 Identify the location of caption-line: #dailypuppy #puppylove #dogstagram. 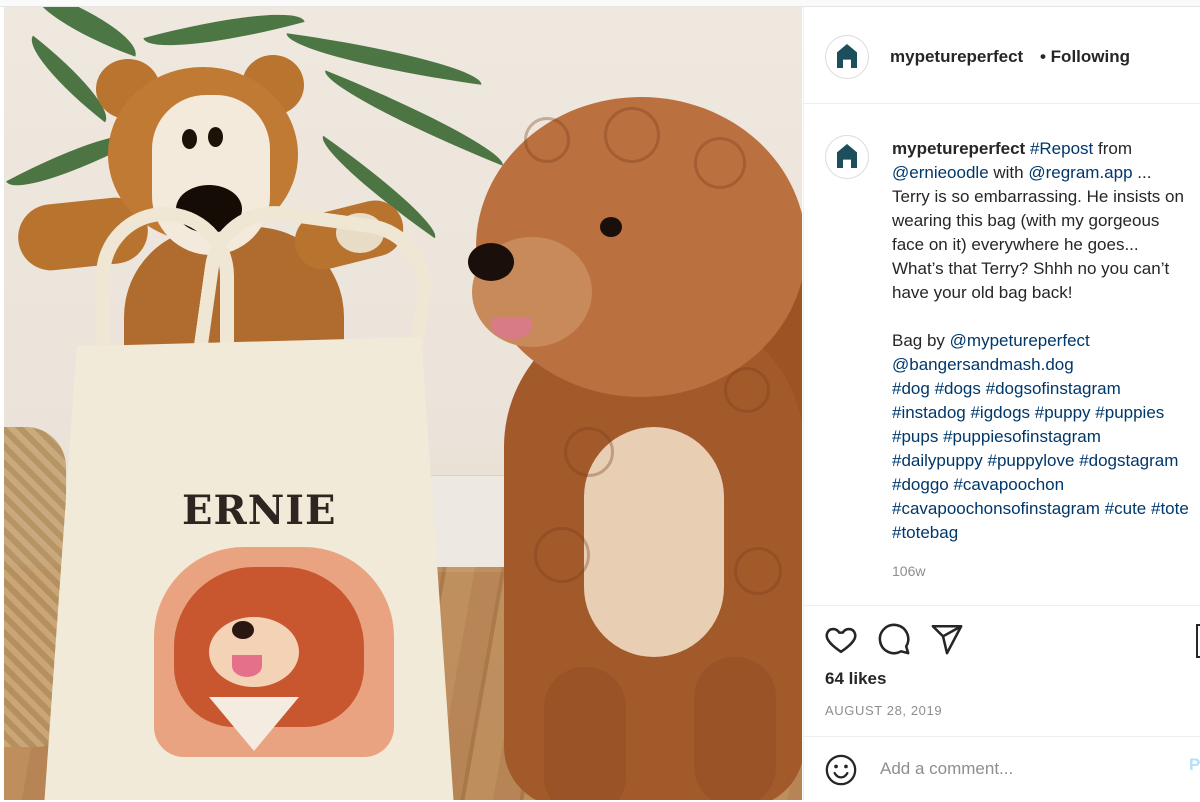
(1046, 461).